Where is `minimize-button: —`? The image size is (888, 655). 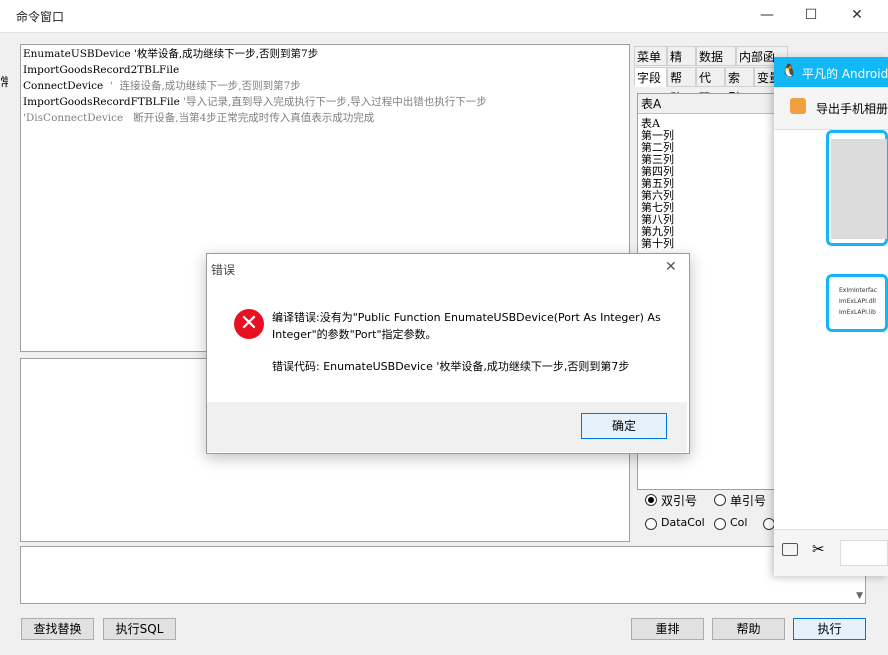
minimize-button: — is located at coordinates (767, 16).